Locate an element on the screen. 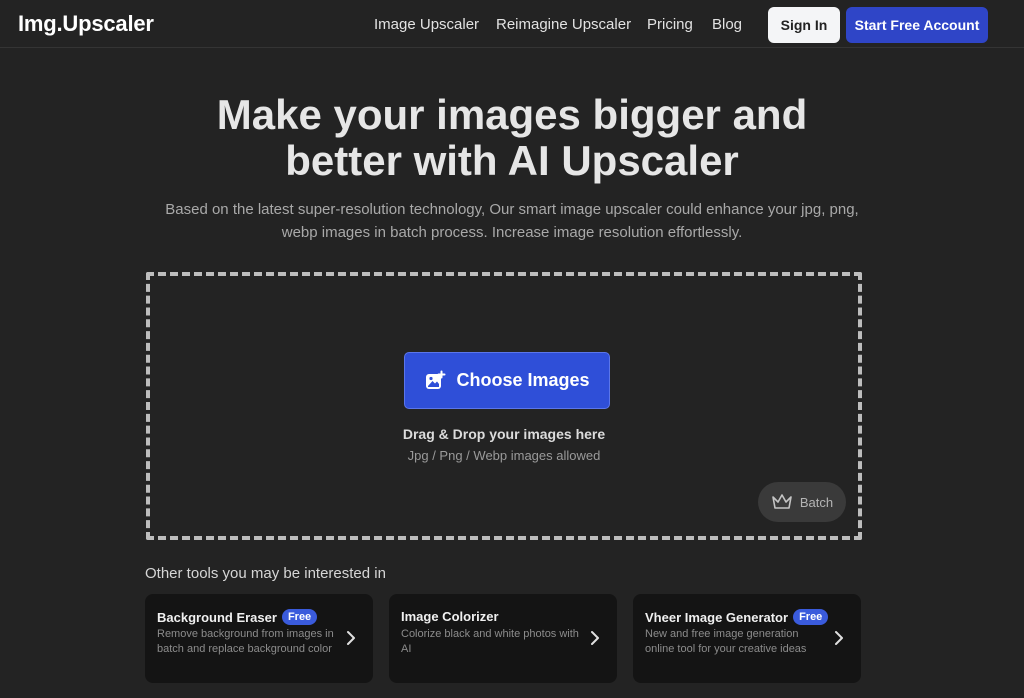  allowed-formats: Jpg / Png / Webp images allowed is located at coordinates (504, 455).